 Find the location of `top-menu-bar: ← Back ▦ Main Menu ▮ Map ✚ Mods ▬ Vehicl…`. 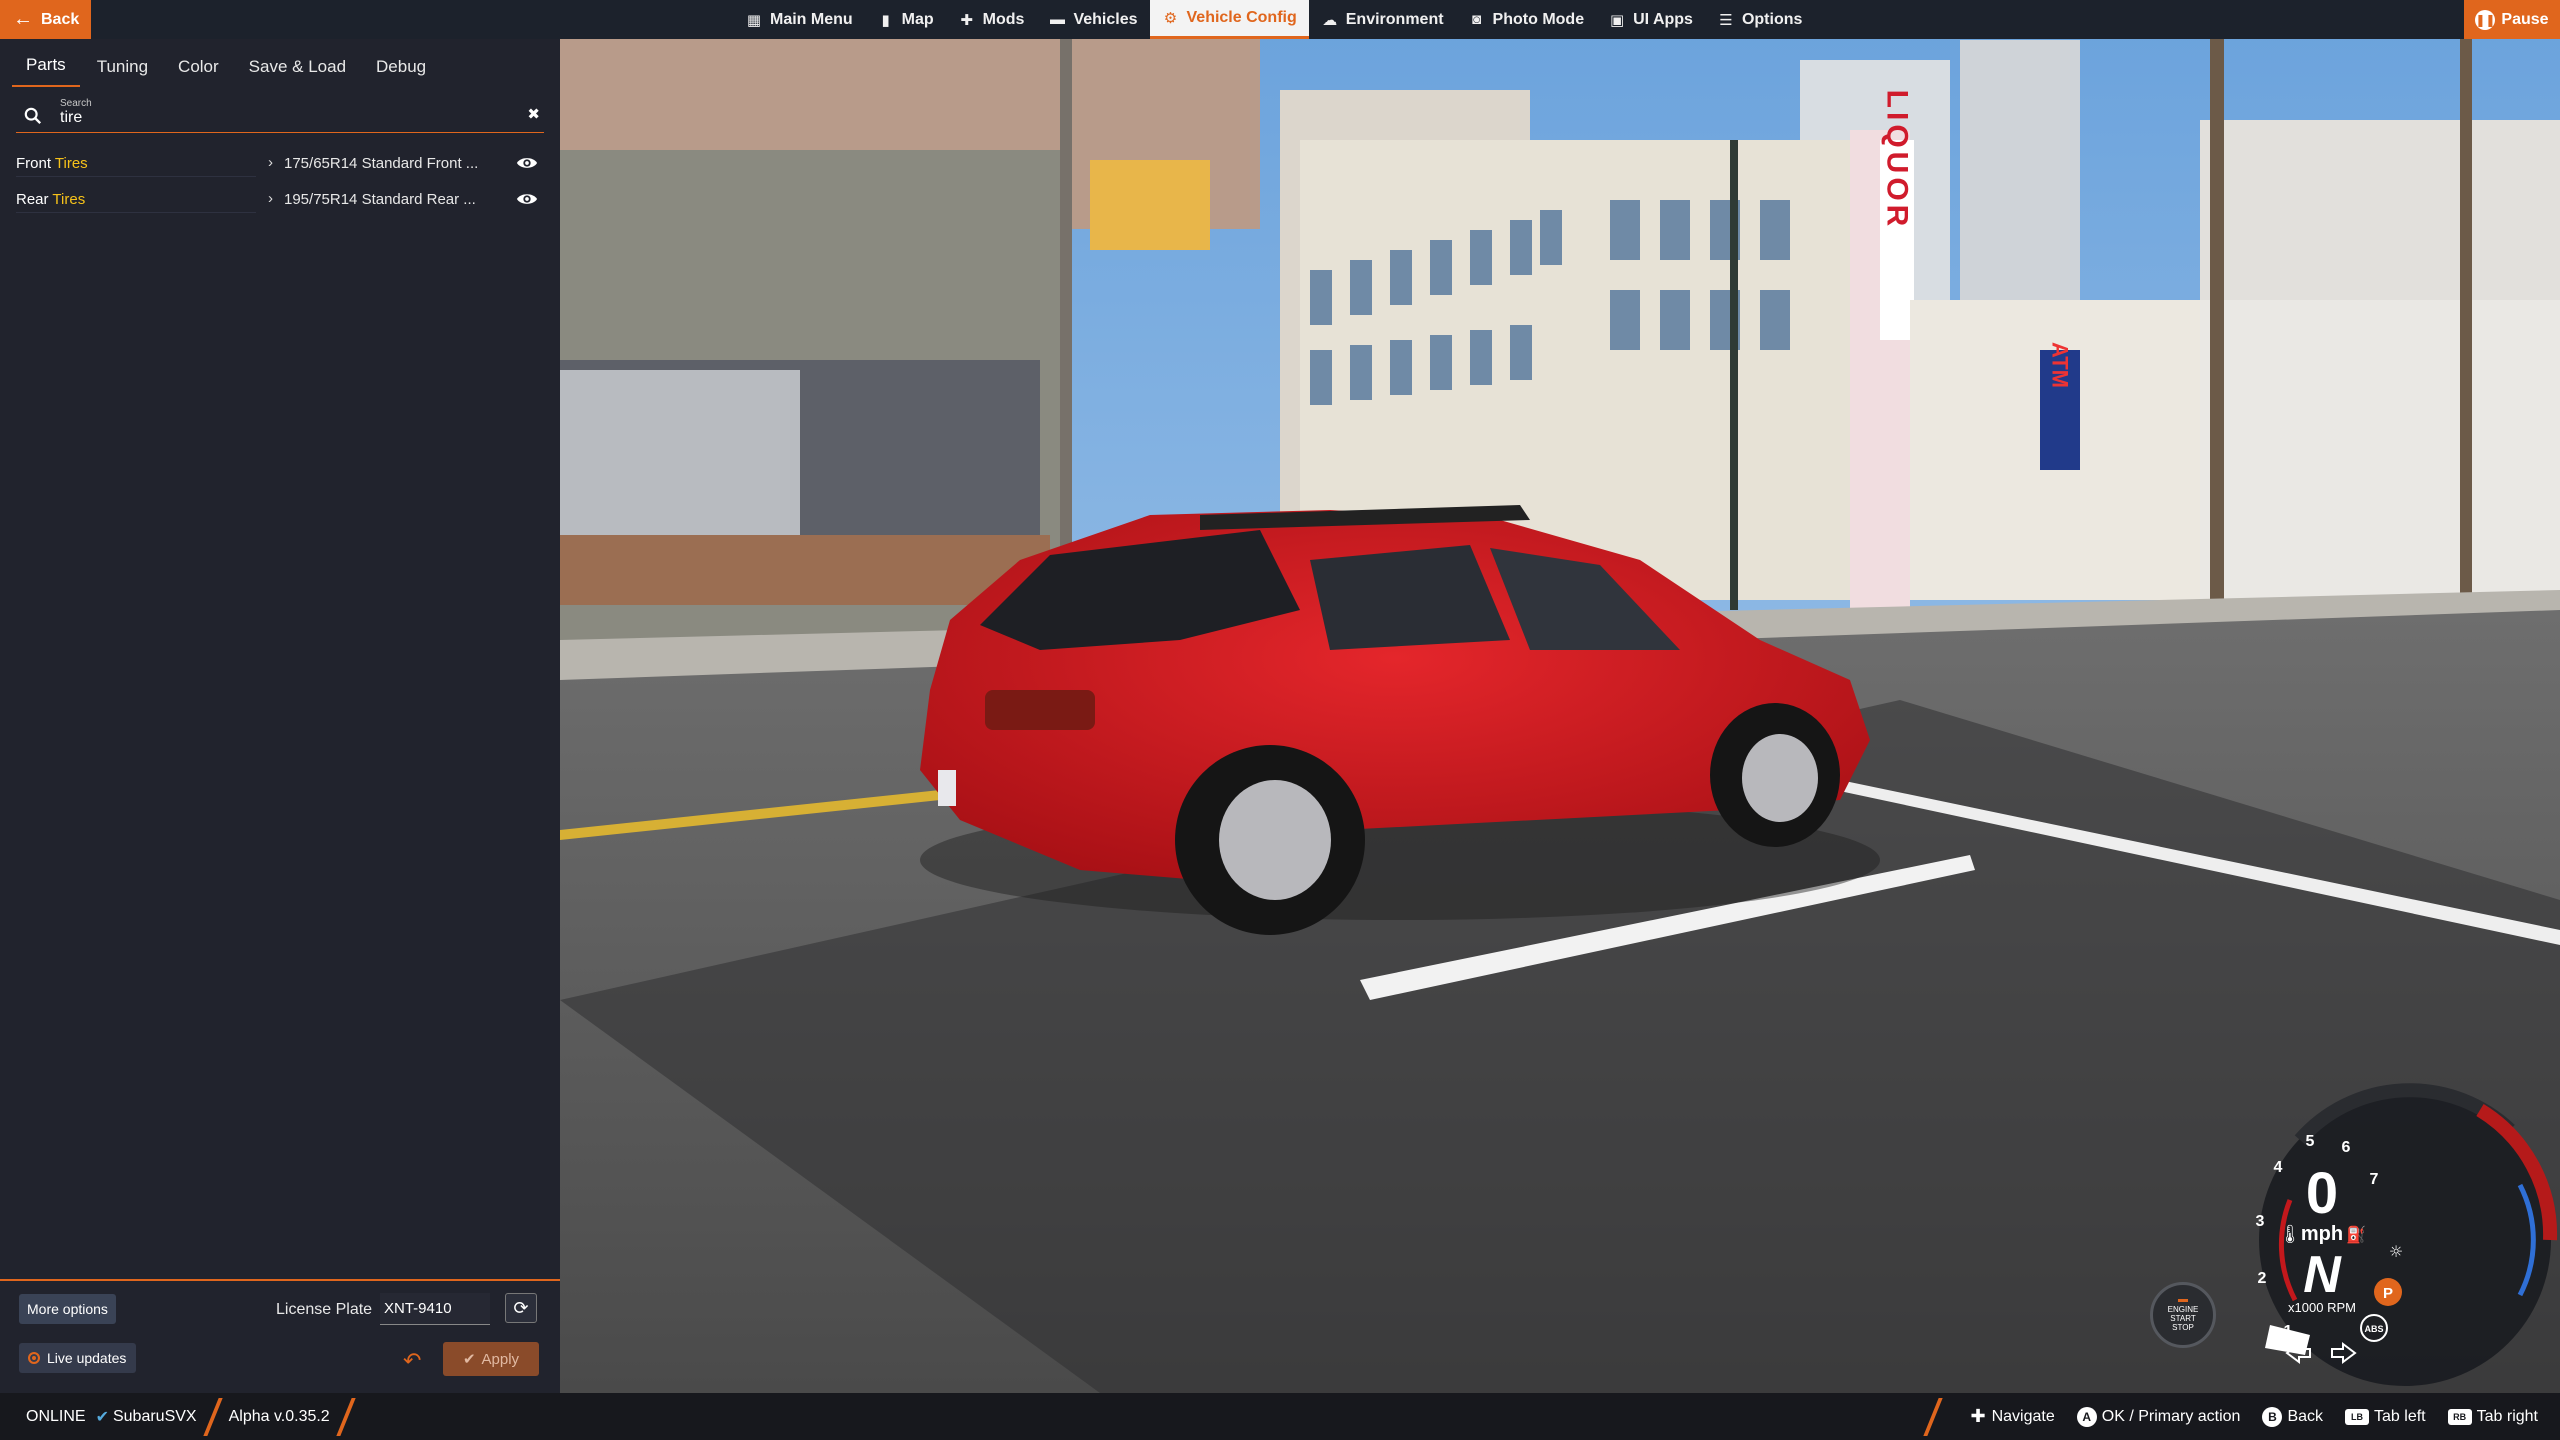

top-menu-bar: ← Back ▦ Main Menu ▮ Map ✚ Mods ▬ Vehicl… is located at coordinates (1280, 19).